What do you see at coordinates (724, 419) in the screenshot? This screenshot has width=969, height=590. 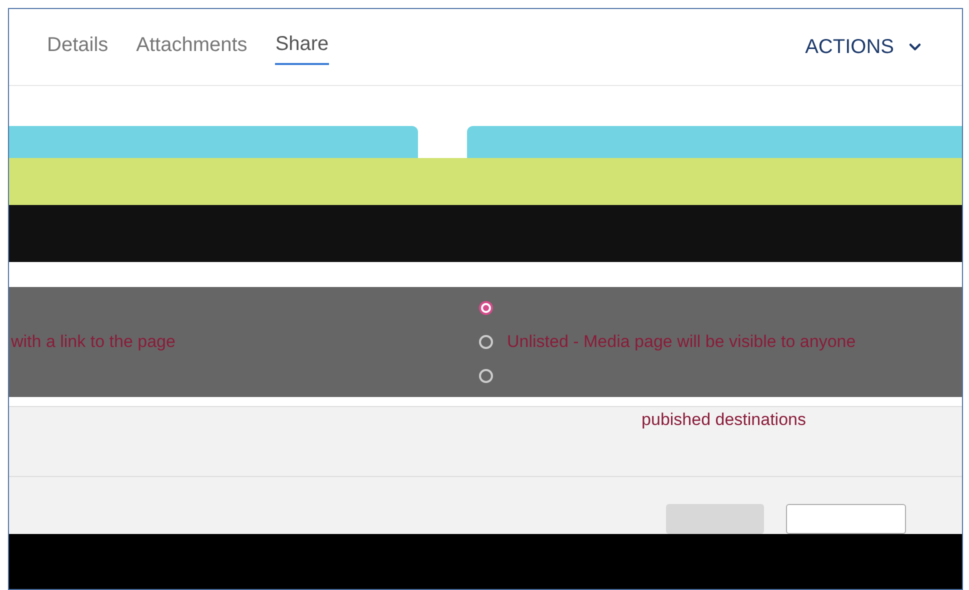 I see `description-text: pubished destinations` at bounding box center [724, 419].